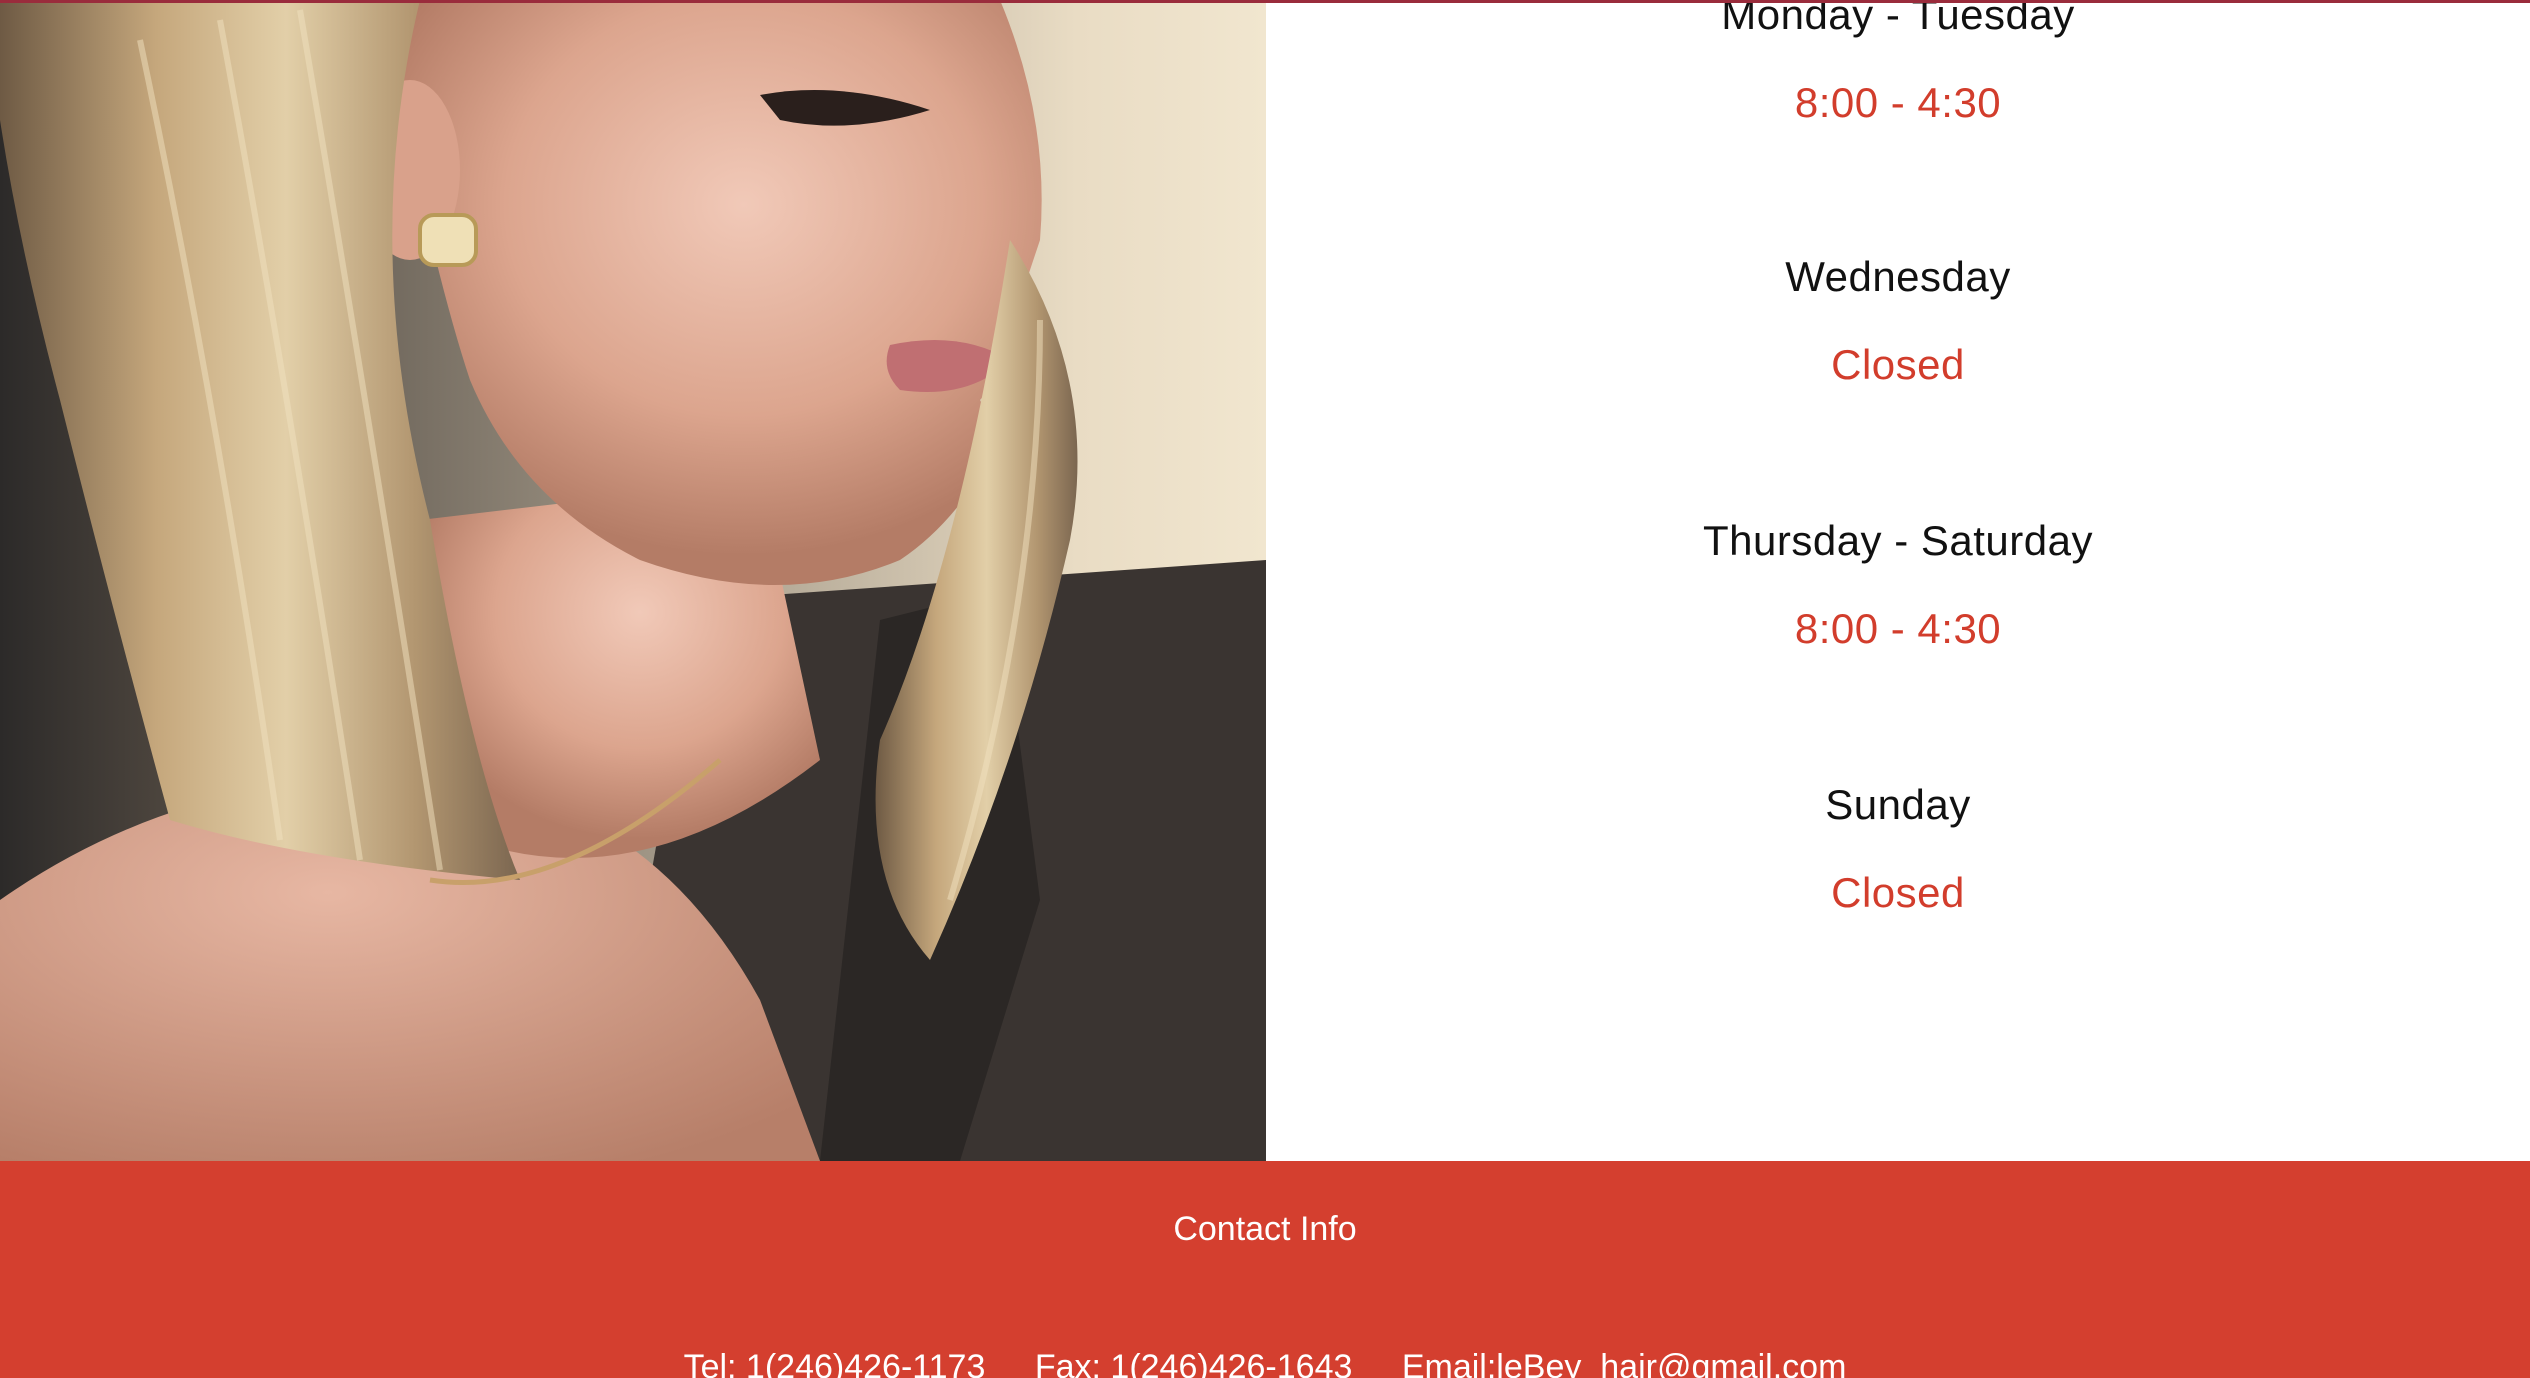 The width and height of the screenshot is (2530, 1378). Describe the element at coordinates (1898, 276) in the screenshot. I see `day-label: Wednesday` at that location.